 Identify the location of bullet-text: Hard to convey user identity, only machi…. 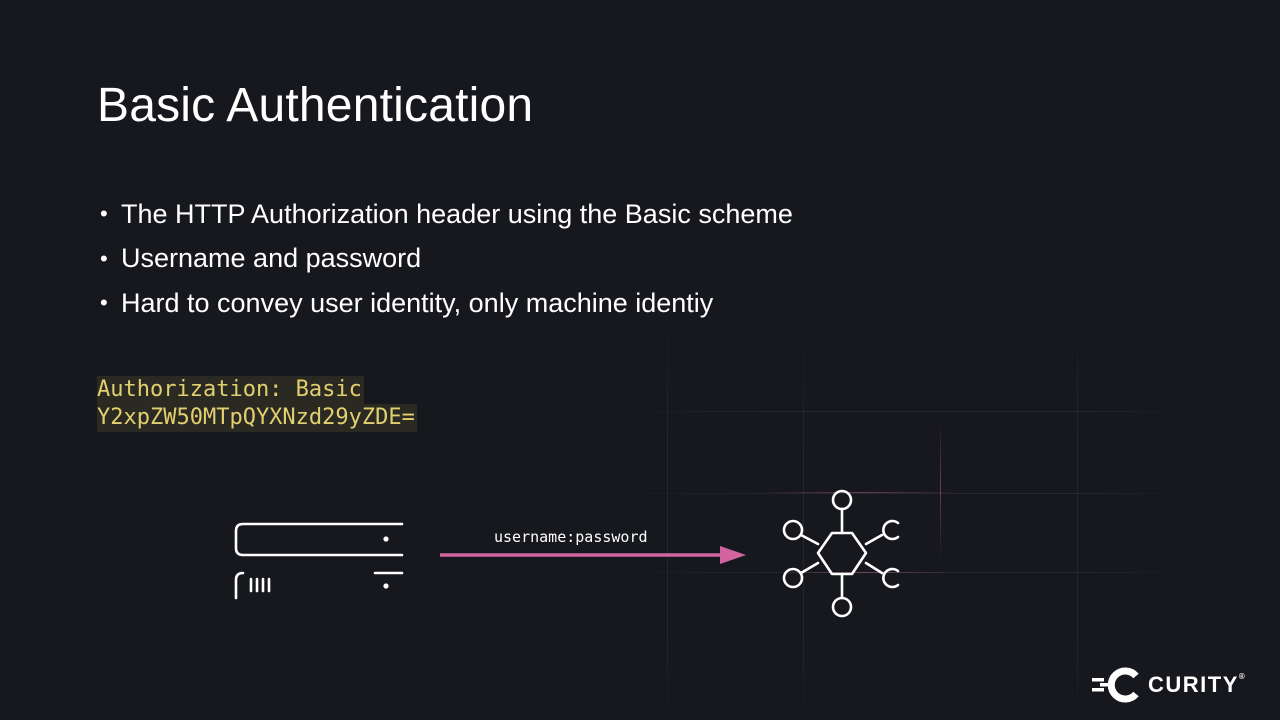
(417, 302).